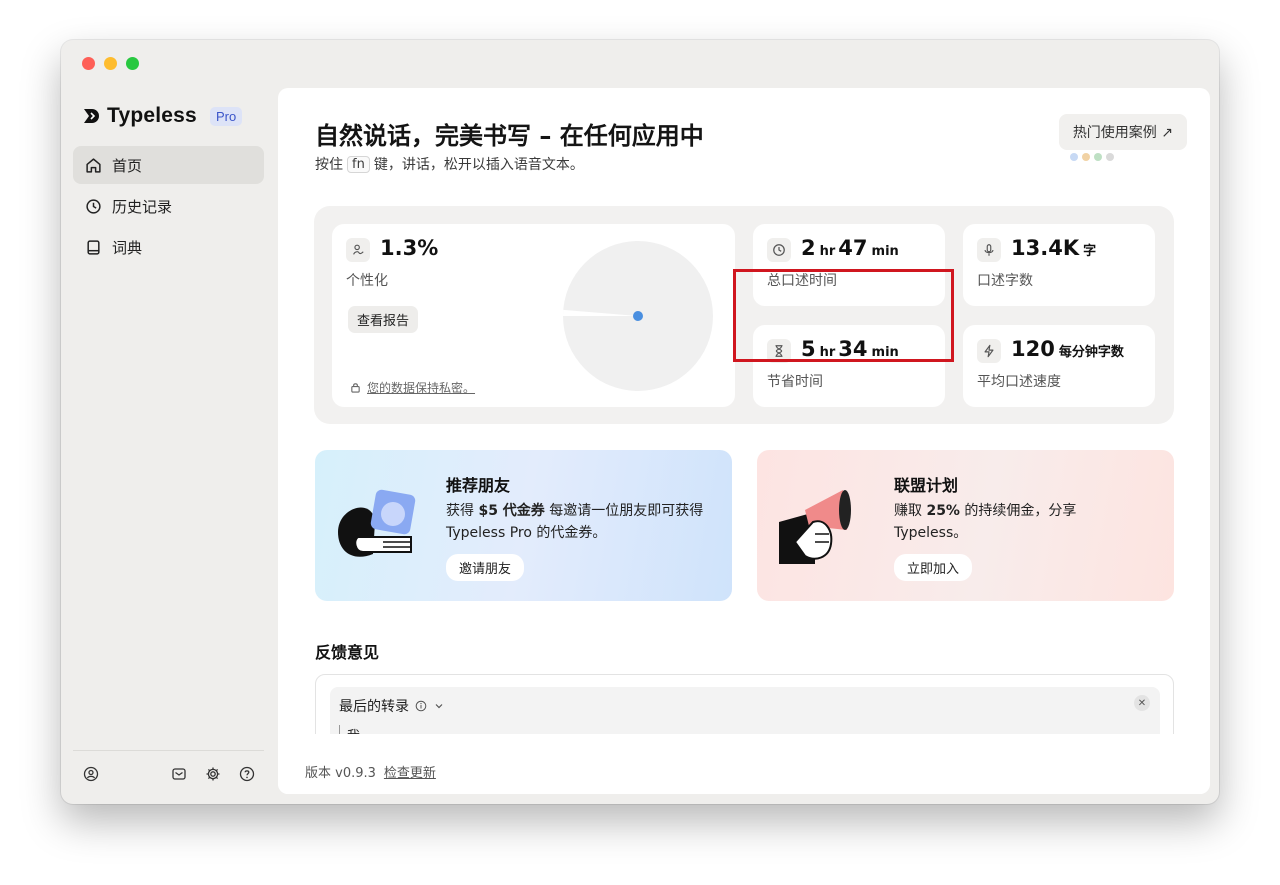  I want to click on speed-card: 120 每分钟字数 平均口述速度, so click(1059, 366).